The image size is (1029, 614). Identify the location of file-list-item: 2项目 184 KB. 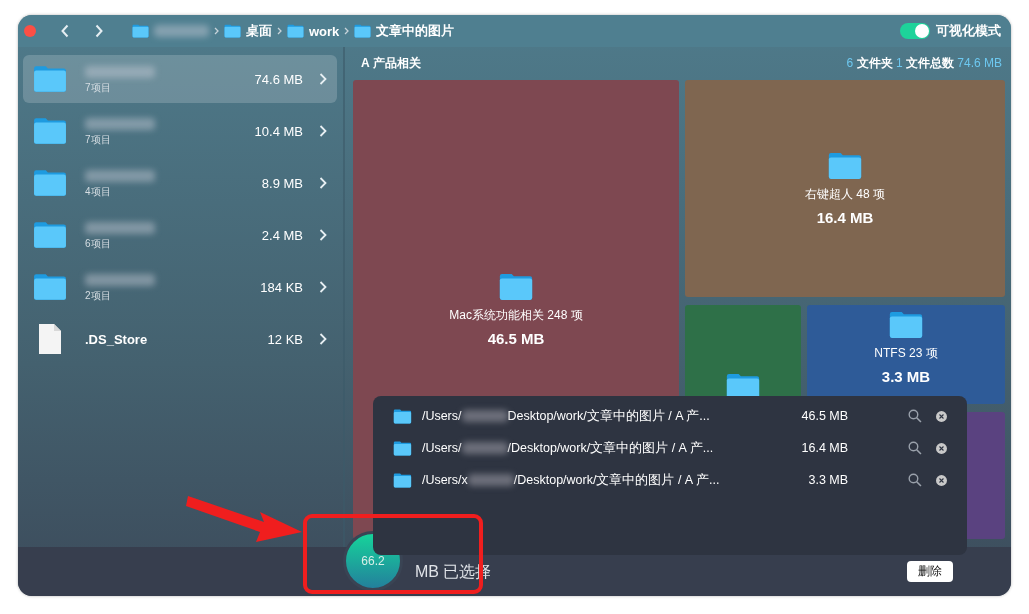
(180, 287).